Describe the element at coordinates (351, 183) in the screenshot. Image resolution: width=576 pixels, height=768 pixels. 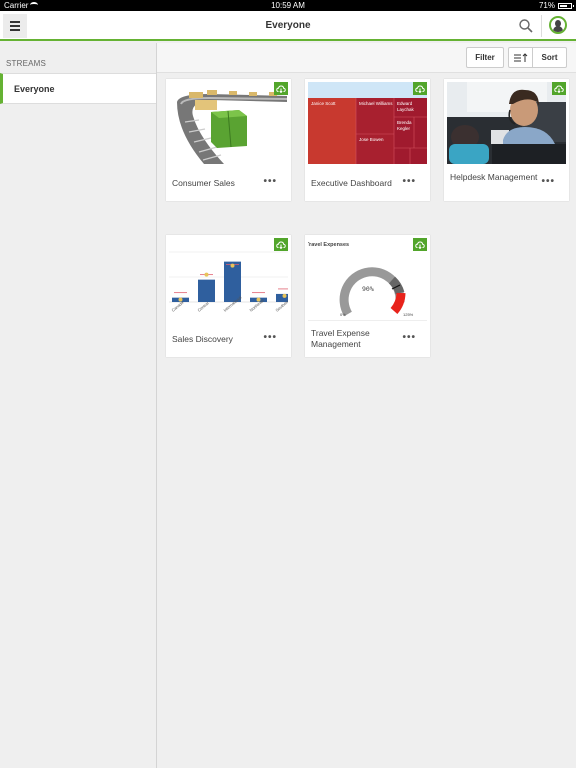
I see `app-name: Executive Dashboard` at that location.